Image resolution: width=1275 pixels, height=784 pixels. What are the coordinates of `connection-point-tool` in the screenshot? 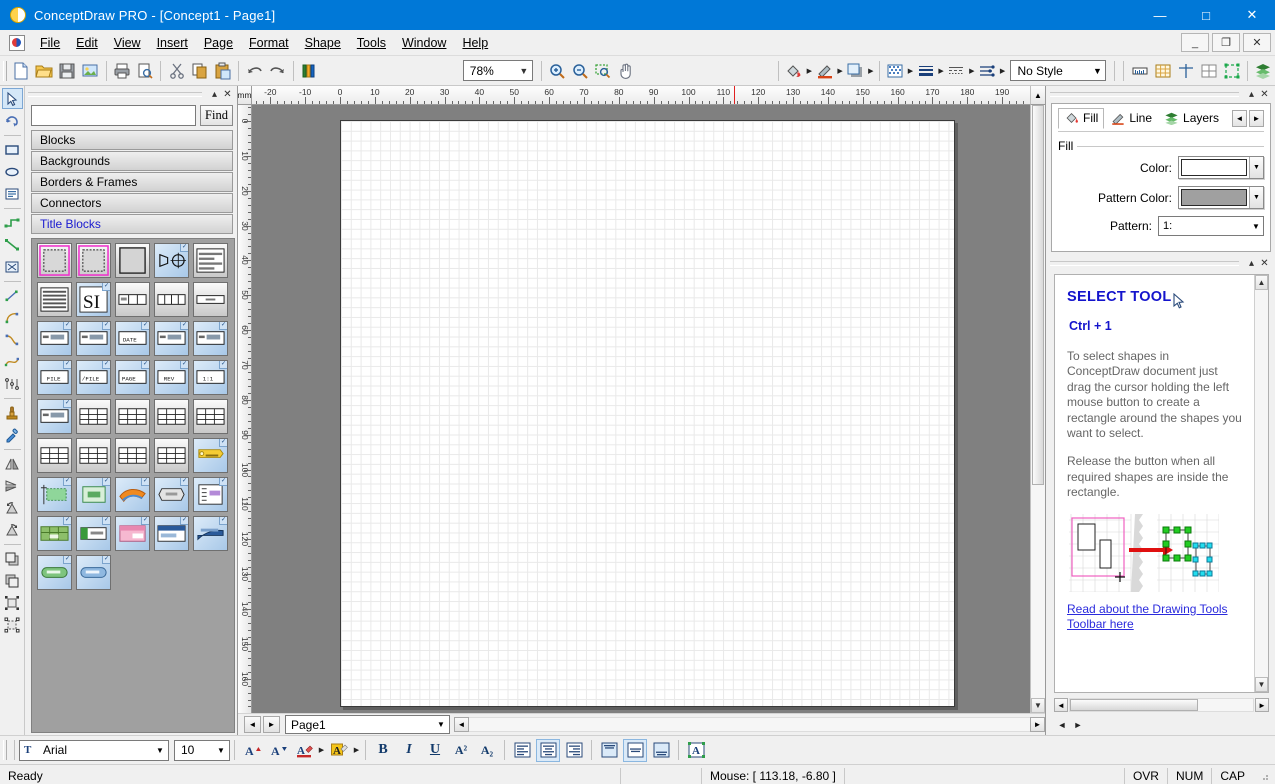 It's located at (12, 266).